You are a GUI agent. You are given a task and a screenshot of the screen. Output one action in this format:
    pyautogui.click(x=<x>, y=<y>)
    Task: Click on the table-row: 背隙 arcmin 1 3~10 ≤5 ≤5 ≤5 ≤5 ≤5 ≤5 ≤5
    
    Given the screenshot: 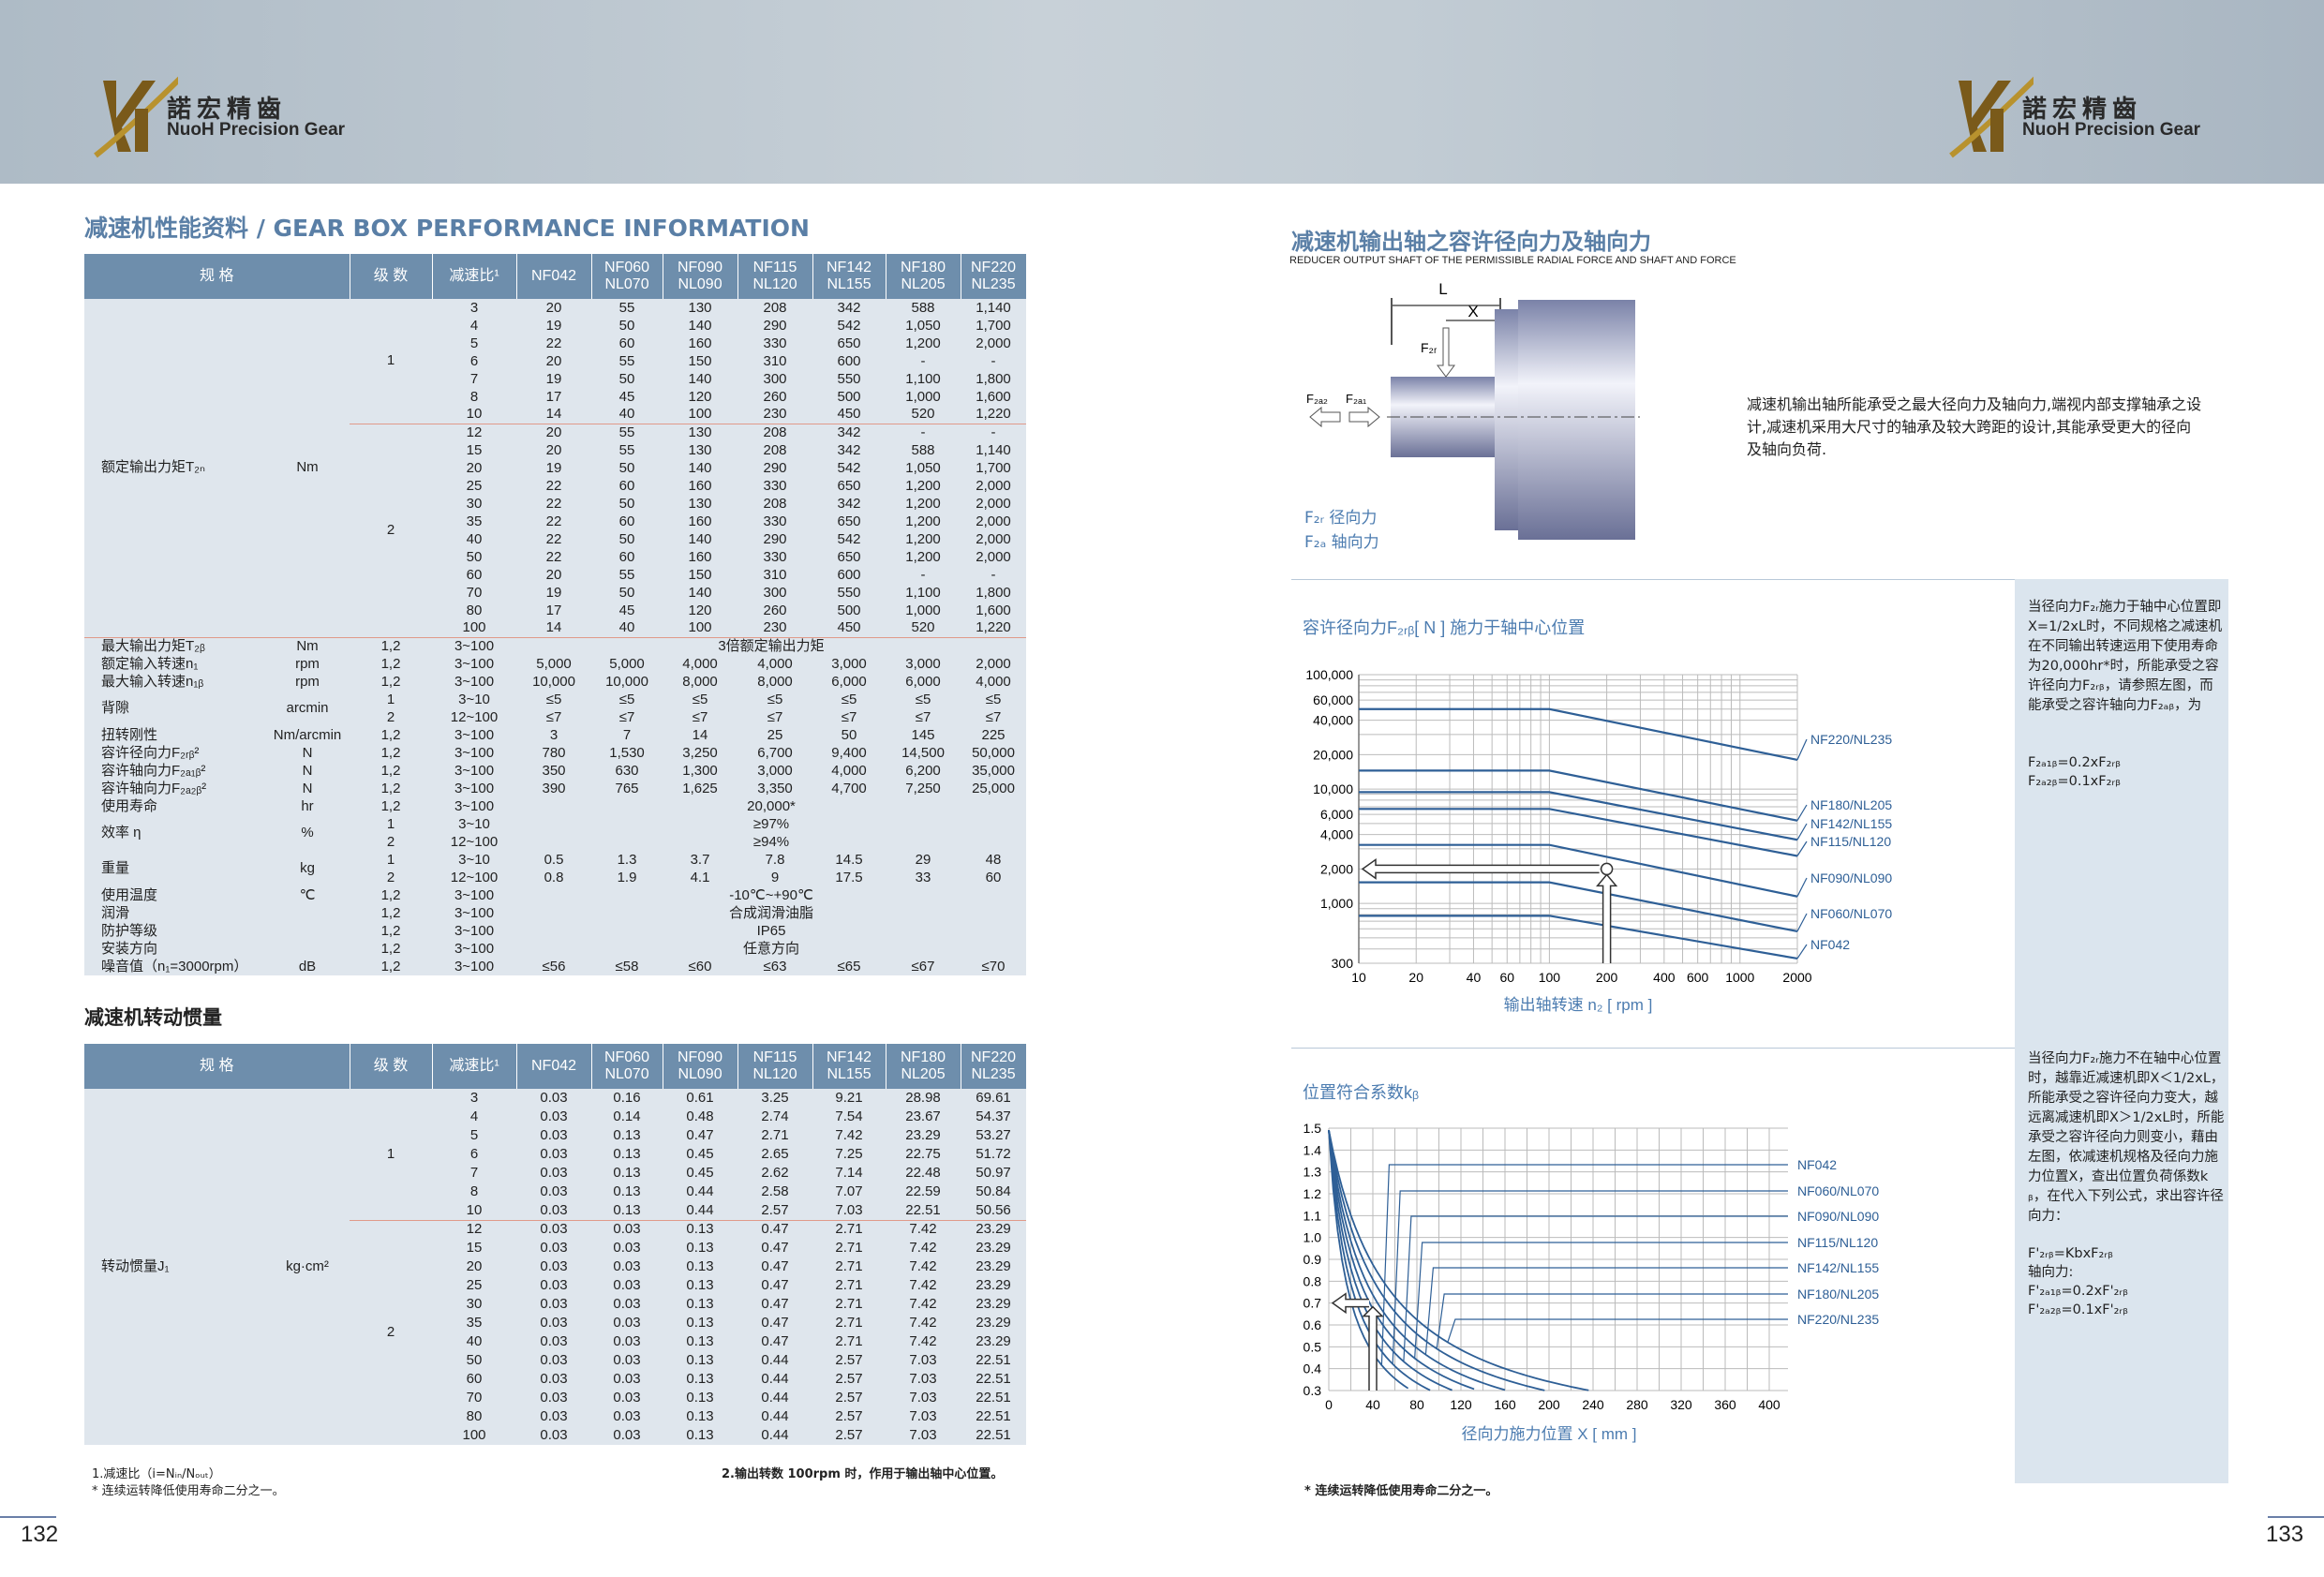 What is the action you would take?
    pyautogui.click(x=555, y=708)
    